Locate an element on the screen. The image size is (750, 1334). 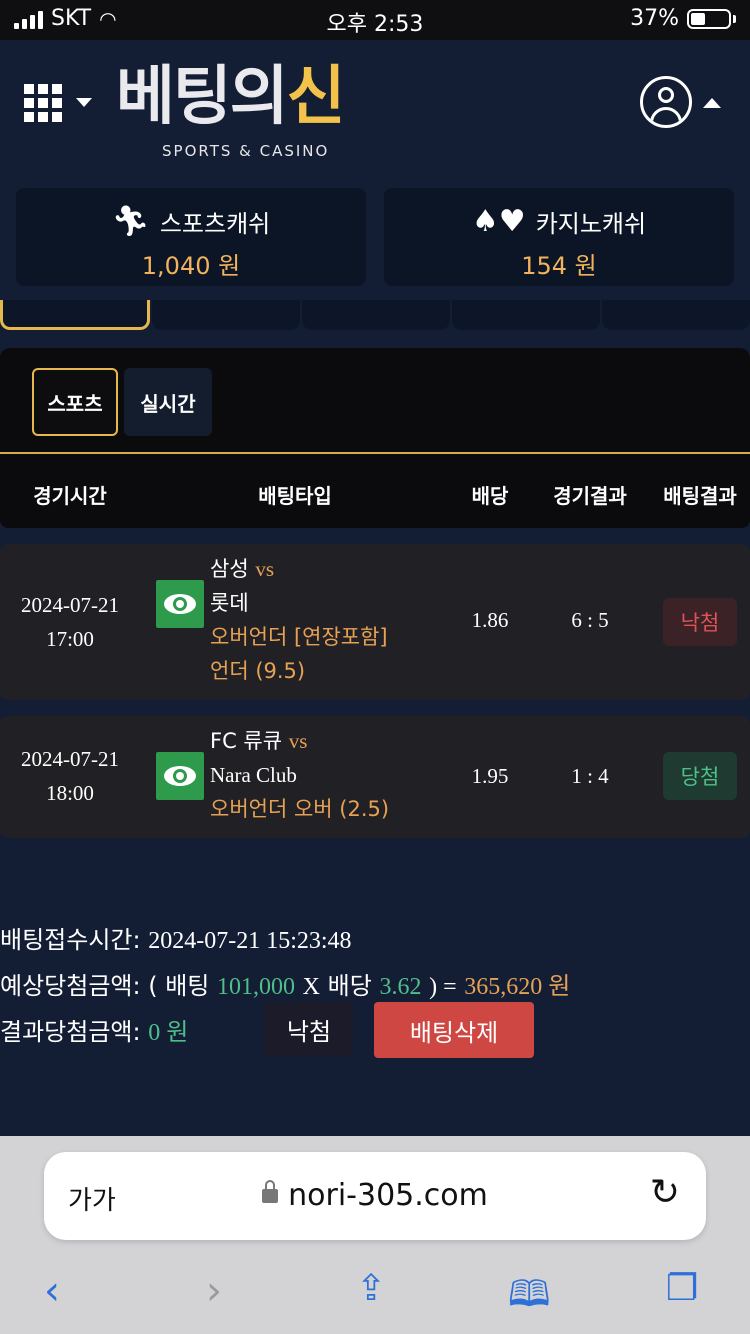
share-icon: ⇪ is located at coordinates (371, 1288).